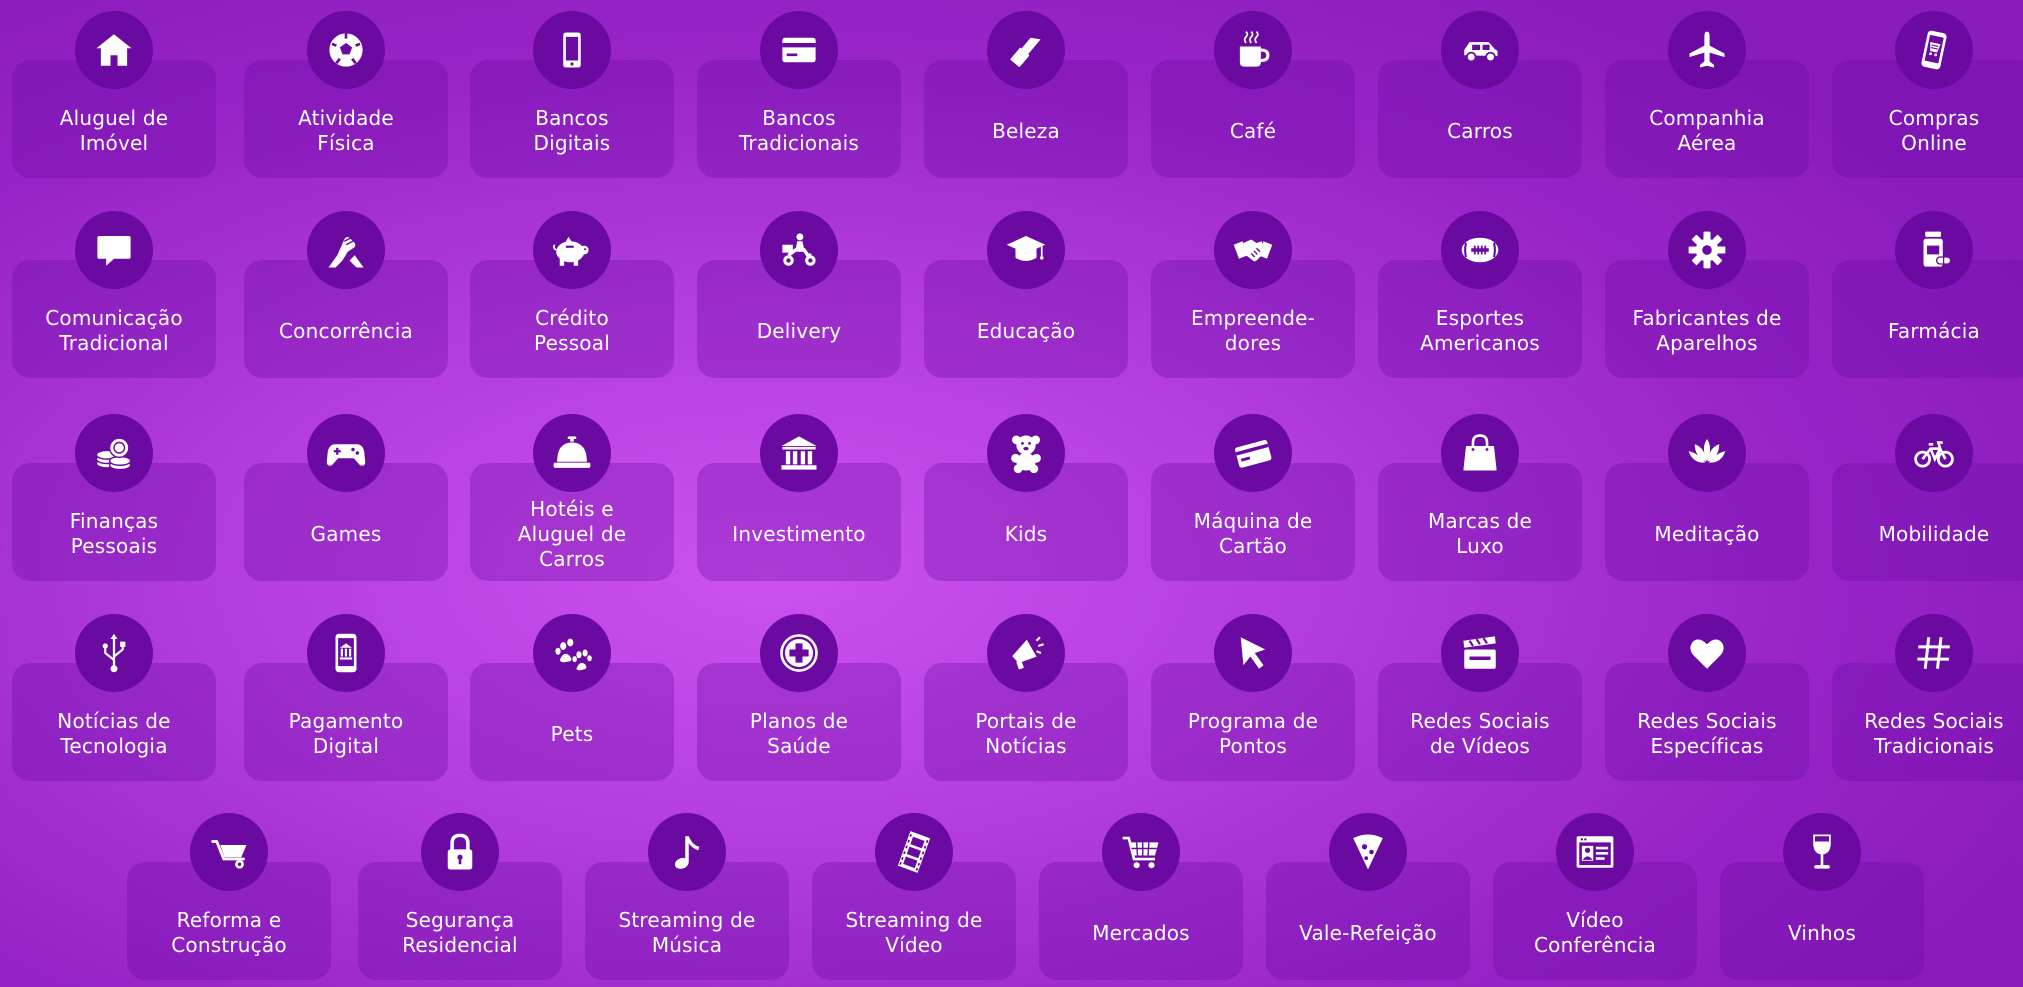 The image size is (2023, 987). I want to click on category-tile: Fabricantes de Aparelhos, so click(1707, 289).